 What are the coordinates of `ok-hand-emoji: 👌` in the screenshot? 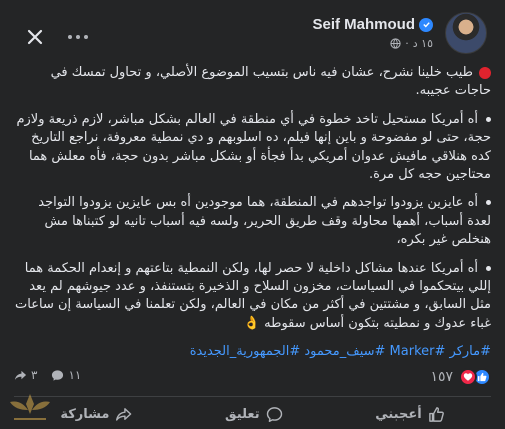 It's located at (251, 323).